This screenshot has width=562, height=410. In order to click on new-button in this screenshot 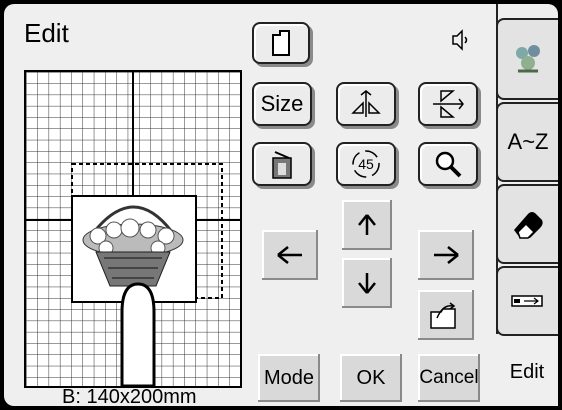, I will do `click(281, 43)`.